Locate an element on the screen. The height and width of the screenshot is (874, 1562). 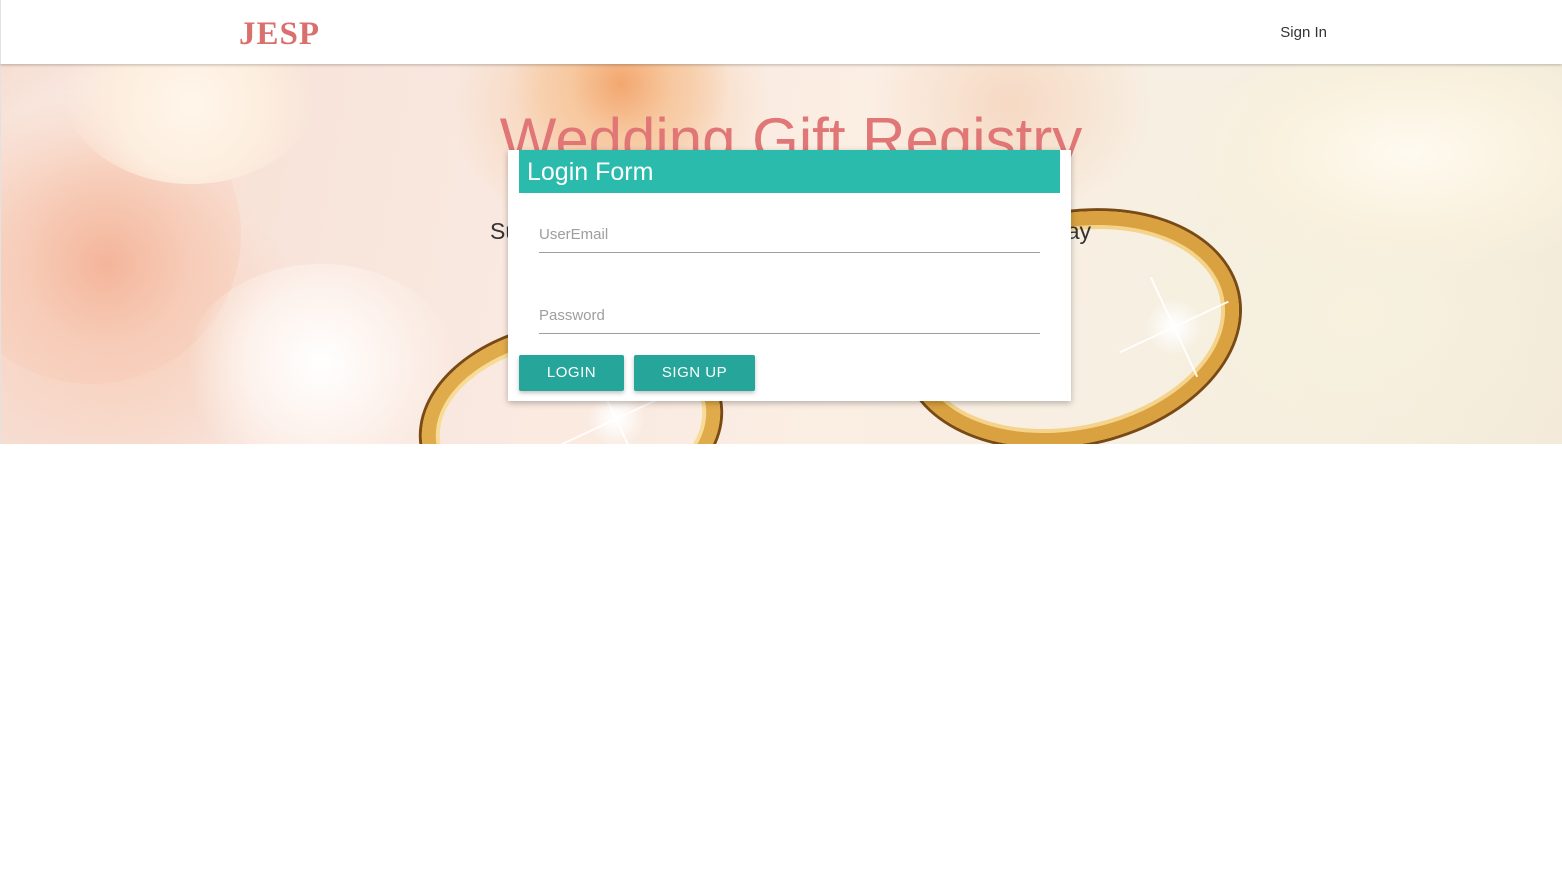
login-form-modal: Login Form LOGIN SIGN UP is located at coordinates (789, 275).